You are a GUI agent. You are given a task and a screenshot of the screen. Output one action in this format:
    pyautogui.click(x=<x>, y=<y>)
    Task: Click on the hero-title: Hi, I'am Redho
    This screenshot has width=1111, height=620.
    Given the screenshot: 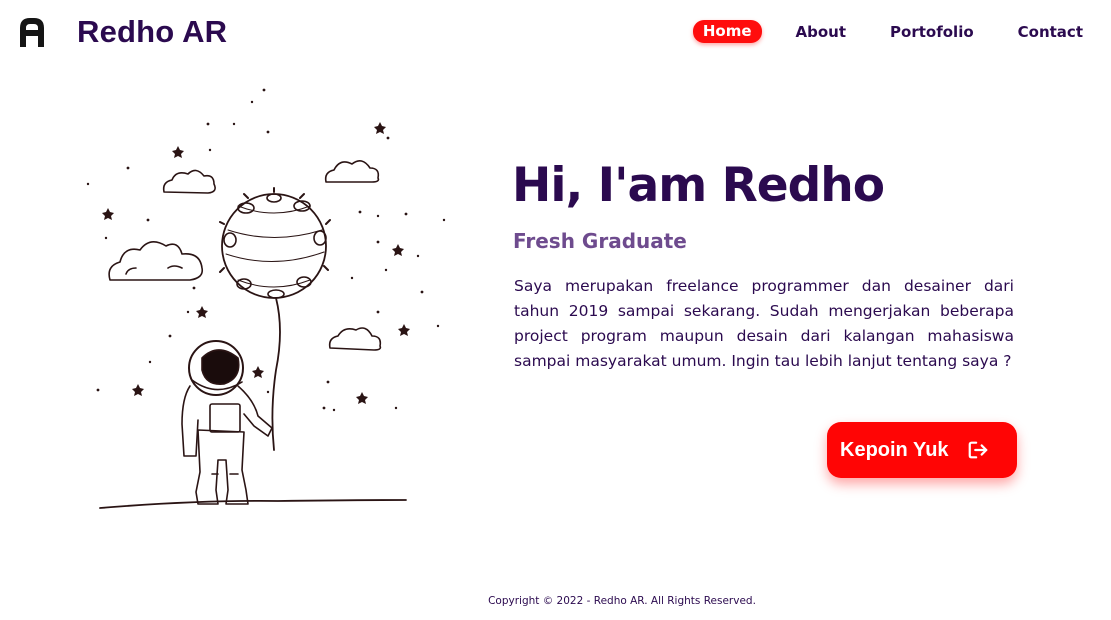 What is the action you would take?
    pyautogui.click(x=698, y=185)
    